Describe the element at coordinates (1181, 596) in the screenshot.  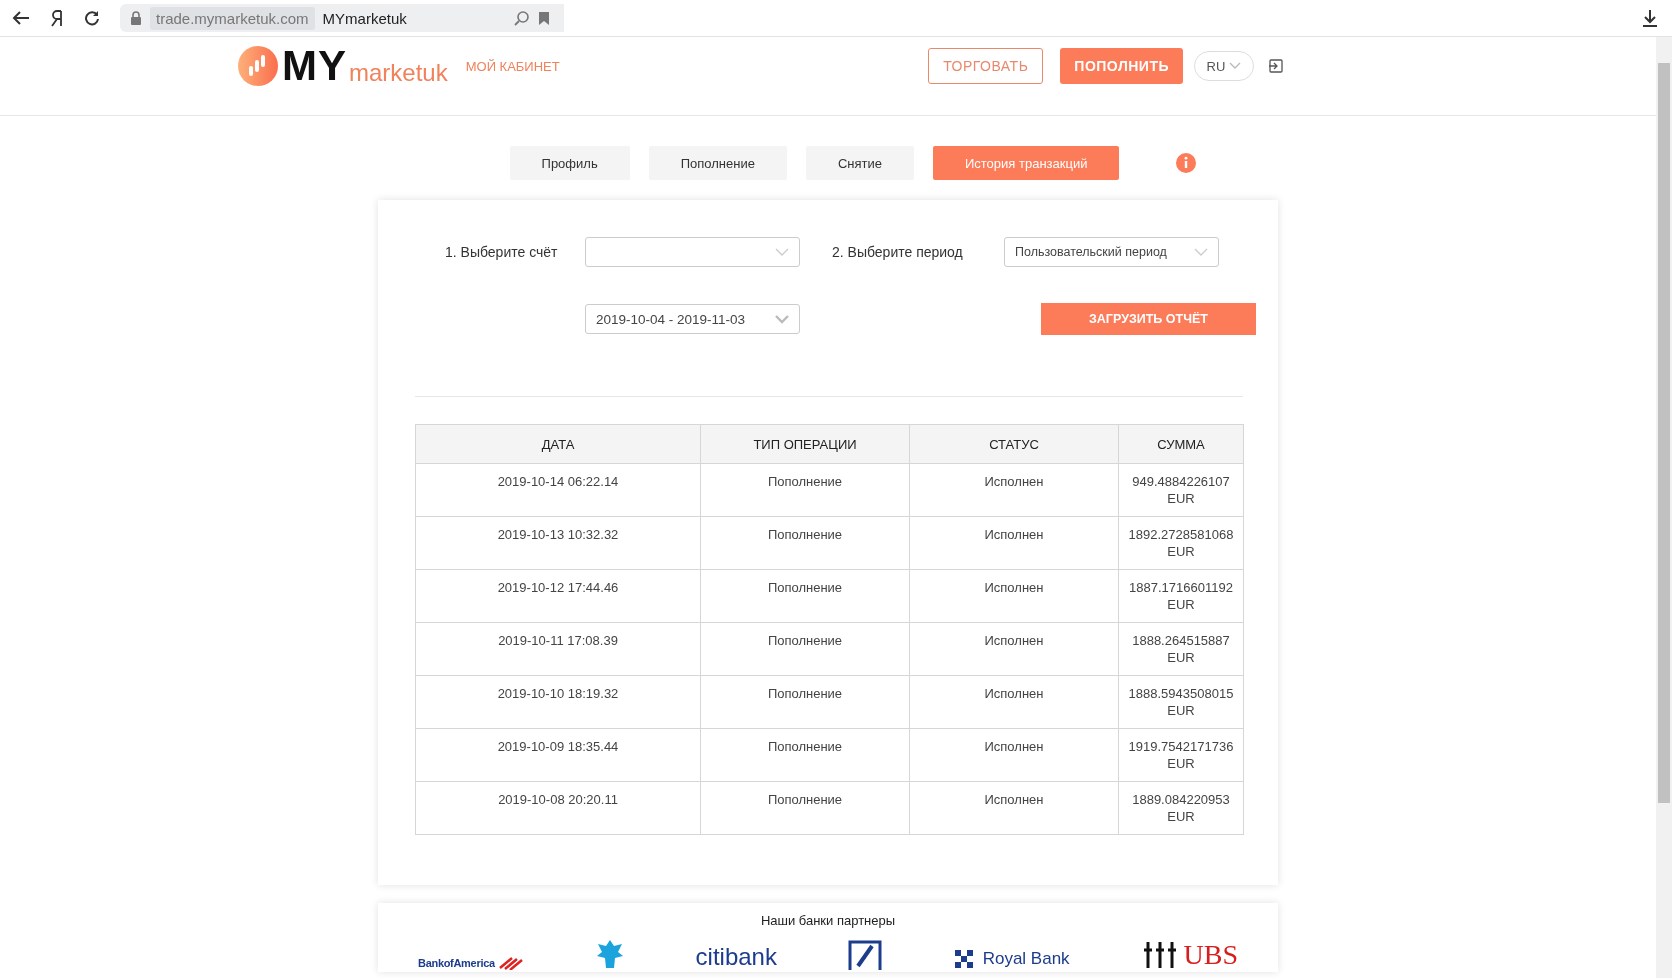
I see `table-cell: 1887.1716601192 EUR` at that location.